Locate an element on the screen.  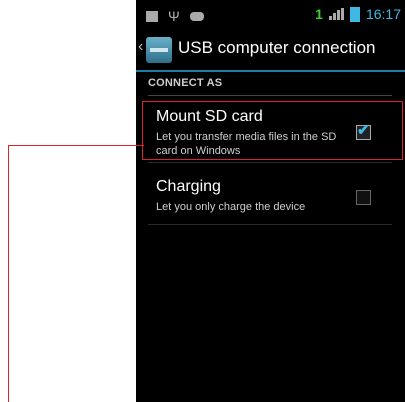
back-chevron-icon: ‹ is located at coordinates (140, 47).